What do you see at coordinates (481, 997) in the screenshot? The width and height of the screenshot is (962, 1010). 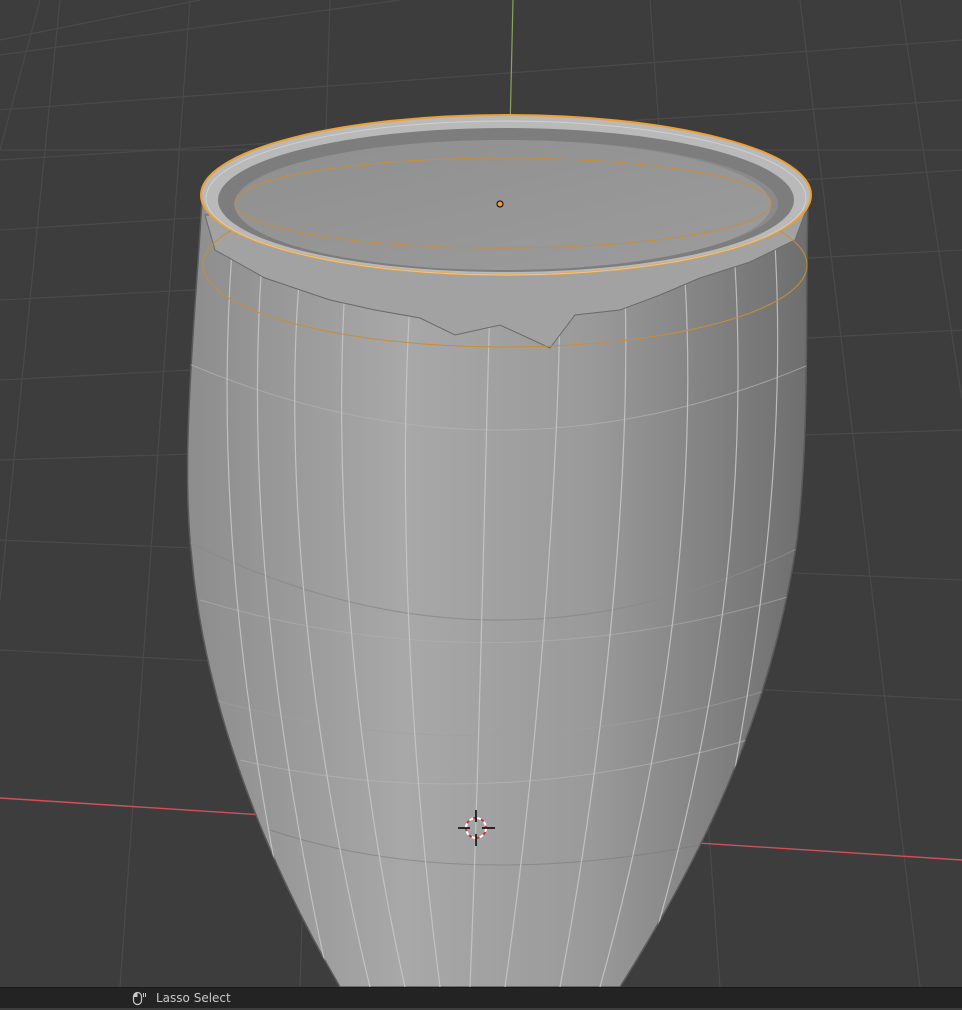 I see `status-bar: Lasso Select` at bounding box center [481, 997].